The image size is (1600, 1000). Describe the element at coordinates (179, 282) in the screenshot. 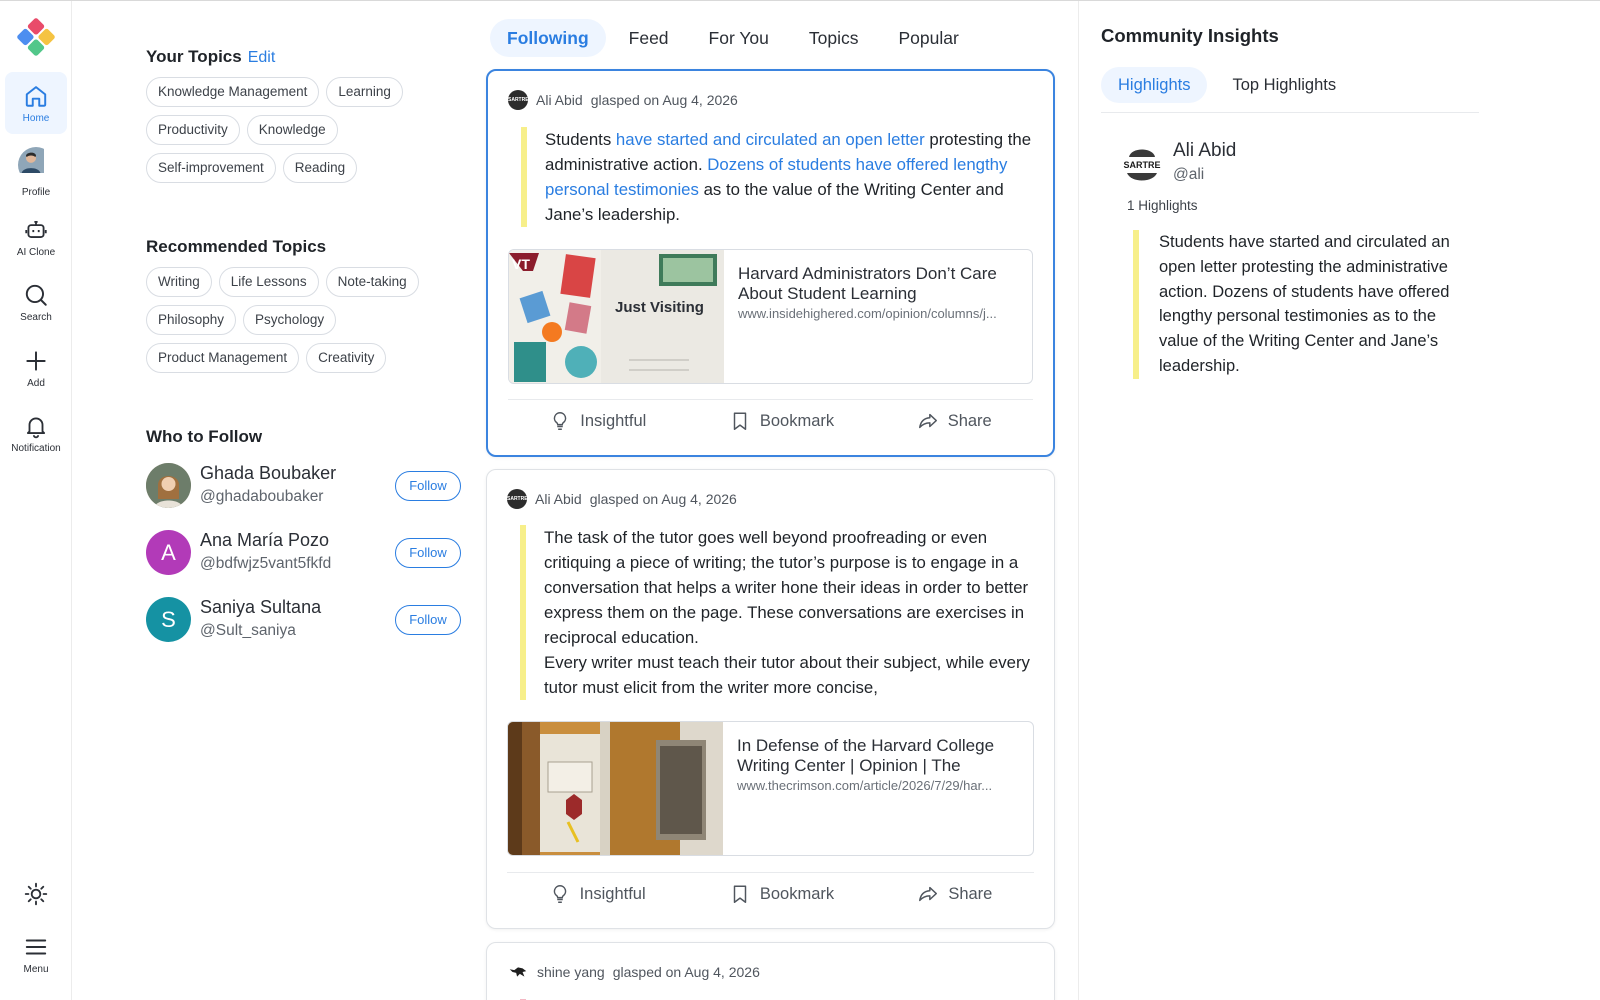

I see `topic-chip: Writing` at that location.